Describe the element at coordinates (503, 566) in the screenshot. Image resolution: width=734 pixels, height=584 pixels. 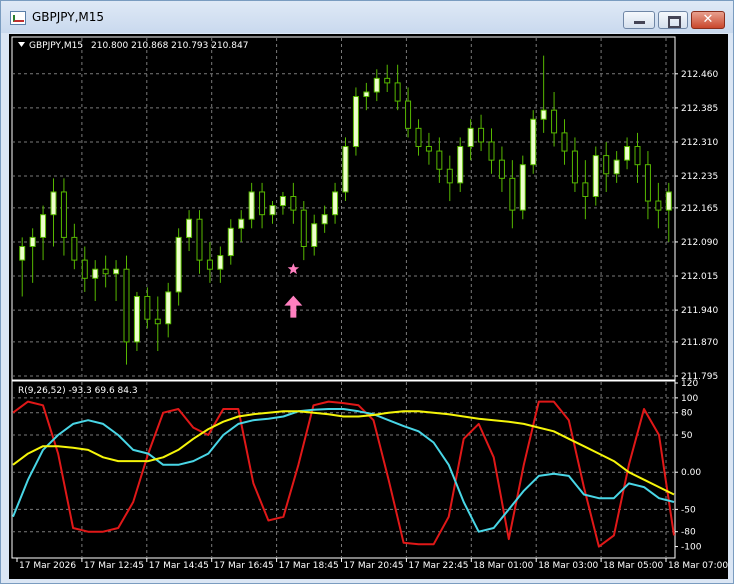
I see `time-axis-label: 18 Mar 01:00` at that location.